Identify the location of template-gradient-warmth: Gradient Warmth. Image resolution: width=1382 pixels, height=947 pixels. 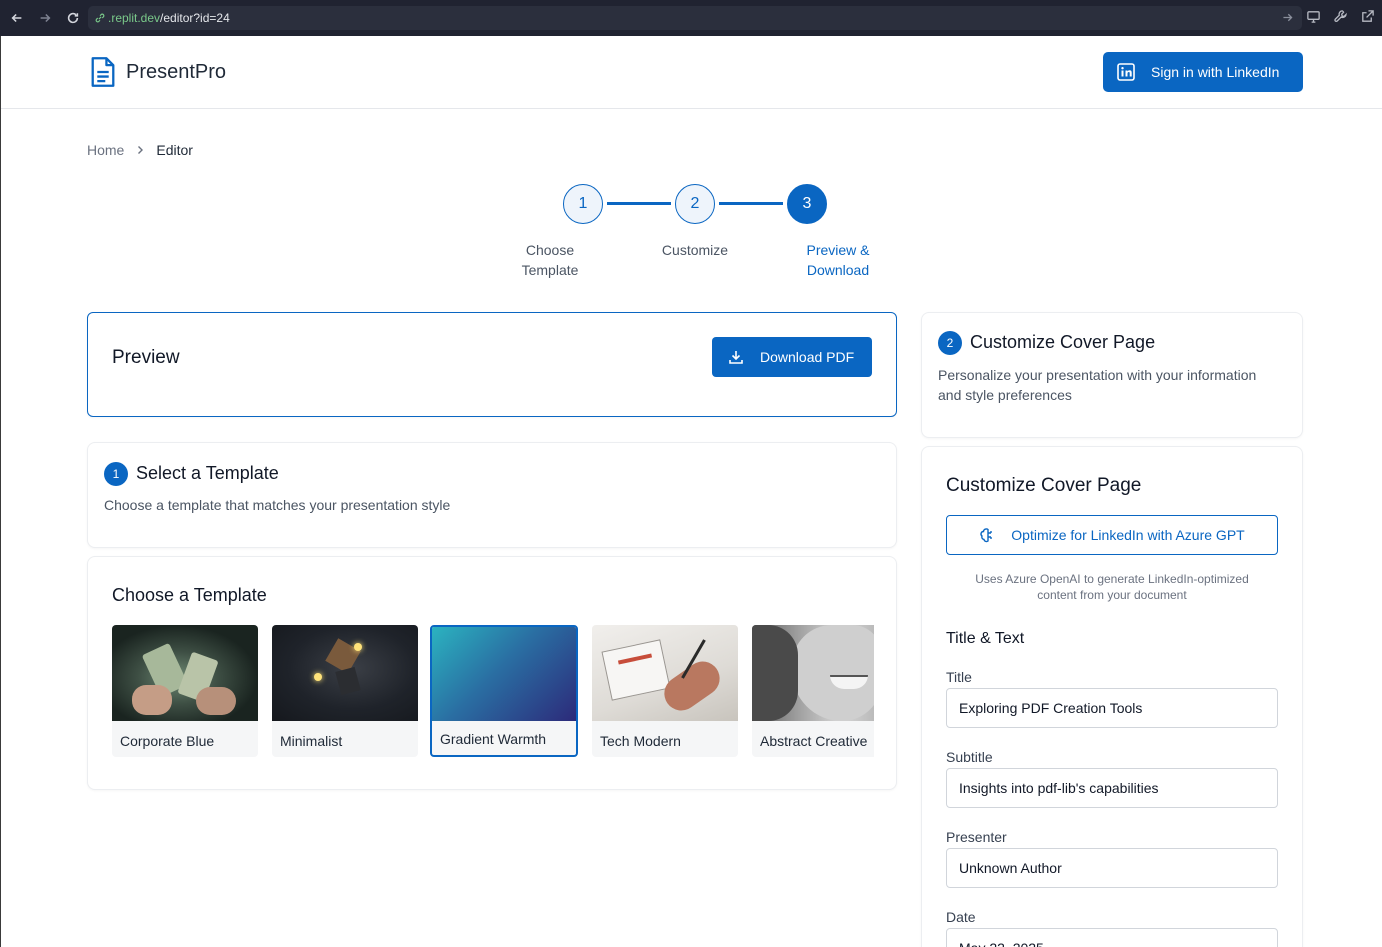
(504, 691).